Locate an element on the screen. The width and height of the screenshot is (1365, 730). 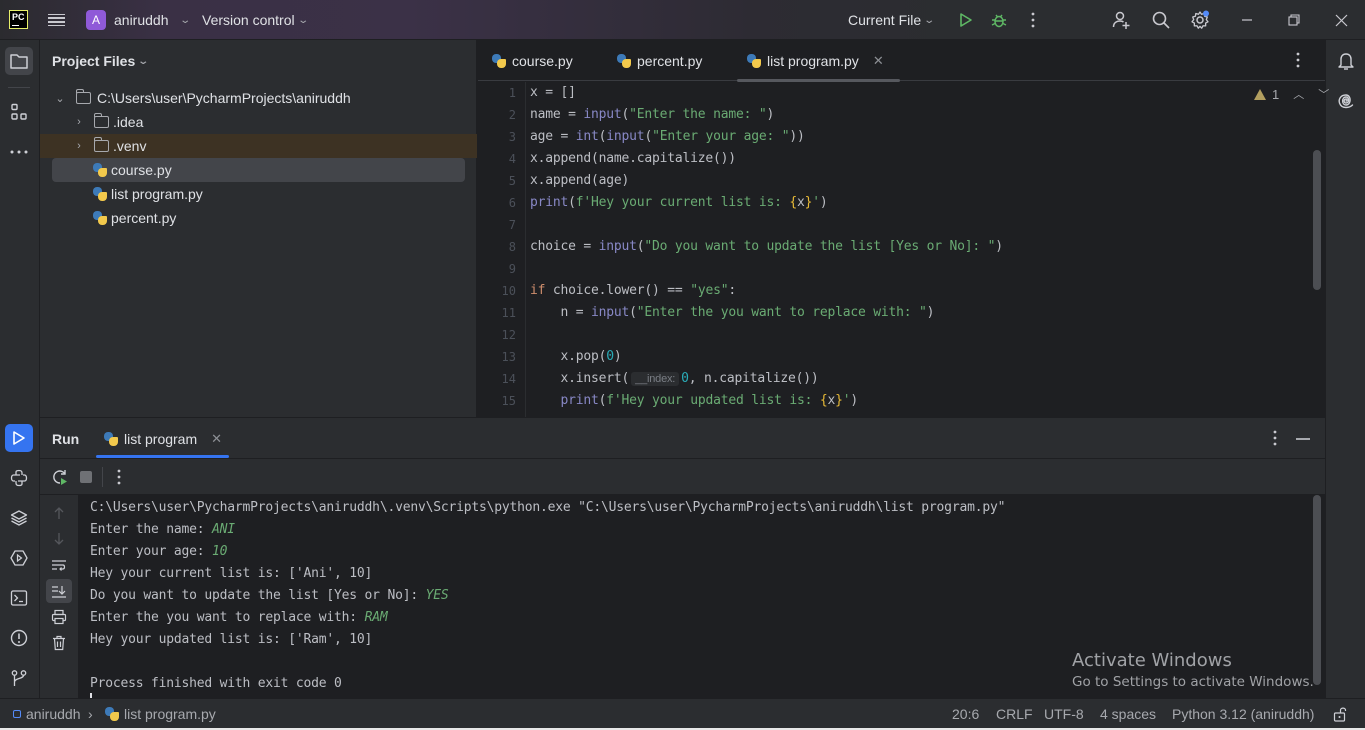
scroll-up-button is located at coordinates (59, 513).